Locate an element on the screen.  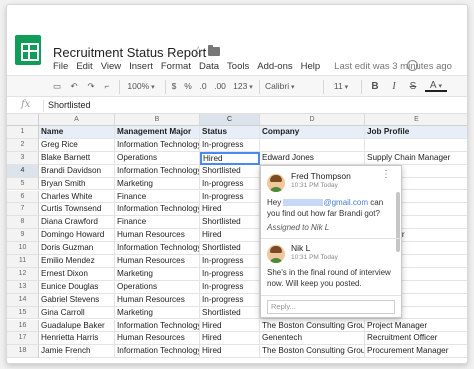
bold-button: B is located at coordinates (375, 86).